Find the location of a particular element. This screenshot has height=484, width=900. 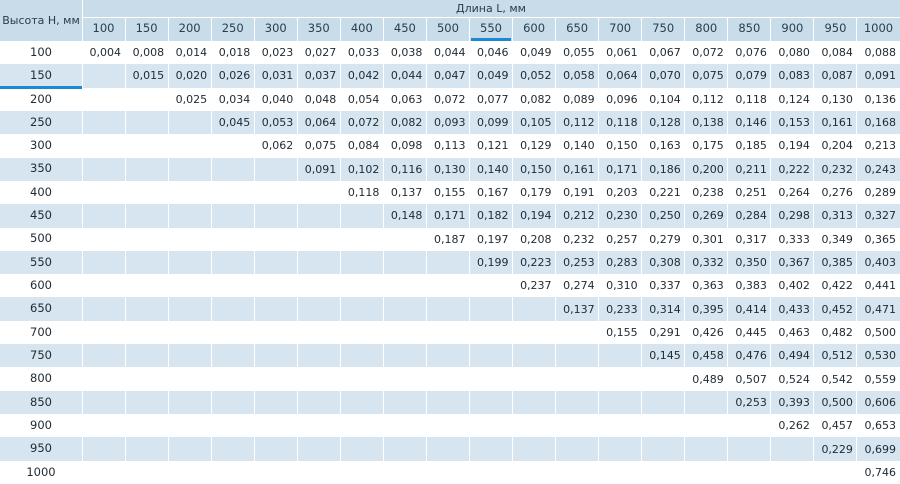

table-cell: 0,118 is located at coordinates (363, 193).